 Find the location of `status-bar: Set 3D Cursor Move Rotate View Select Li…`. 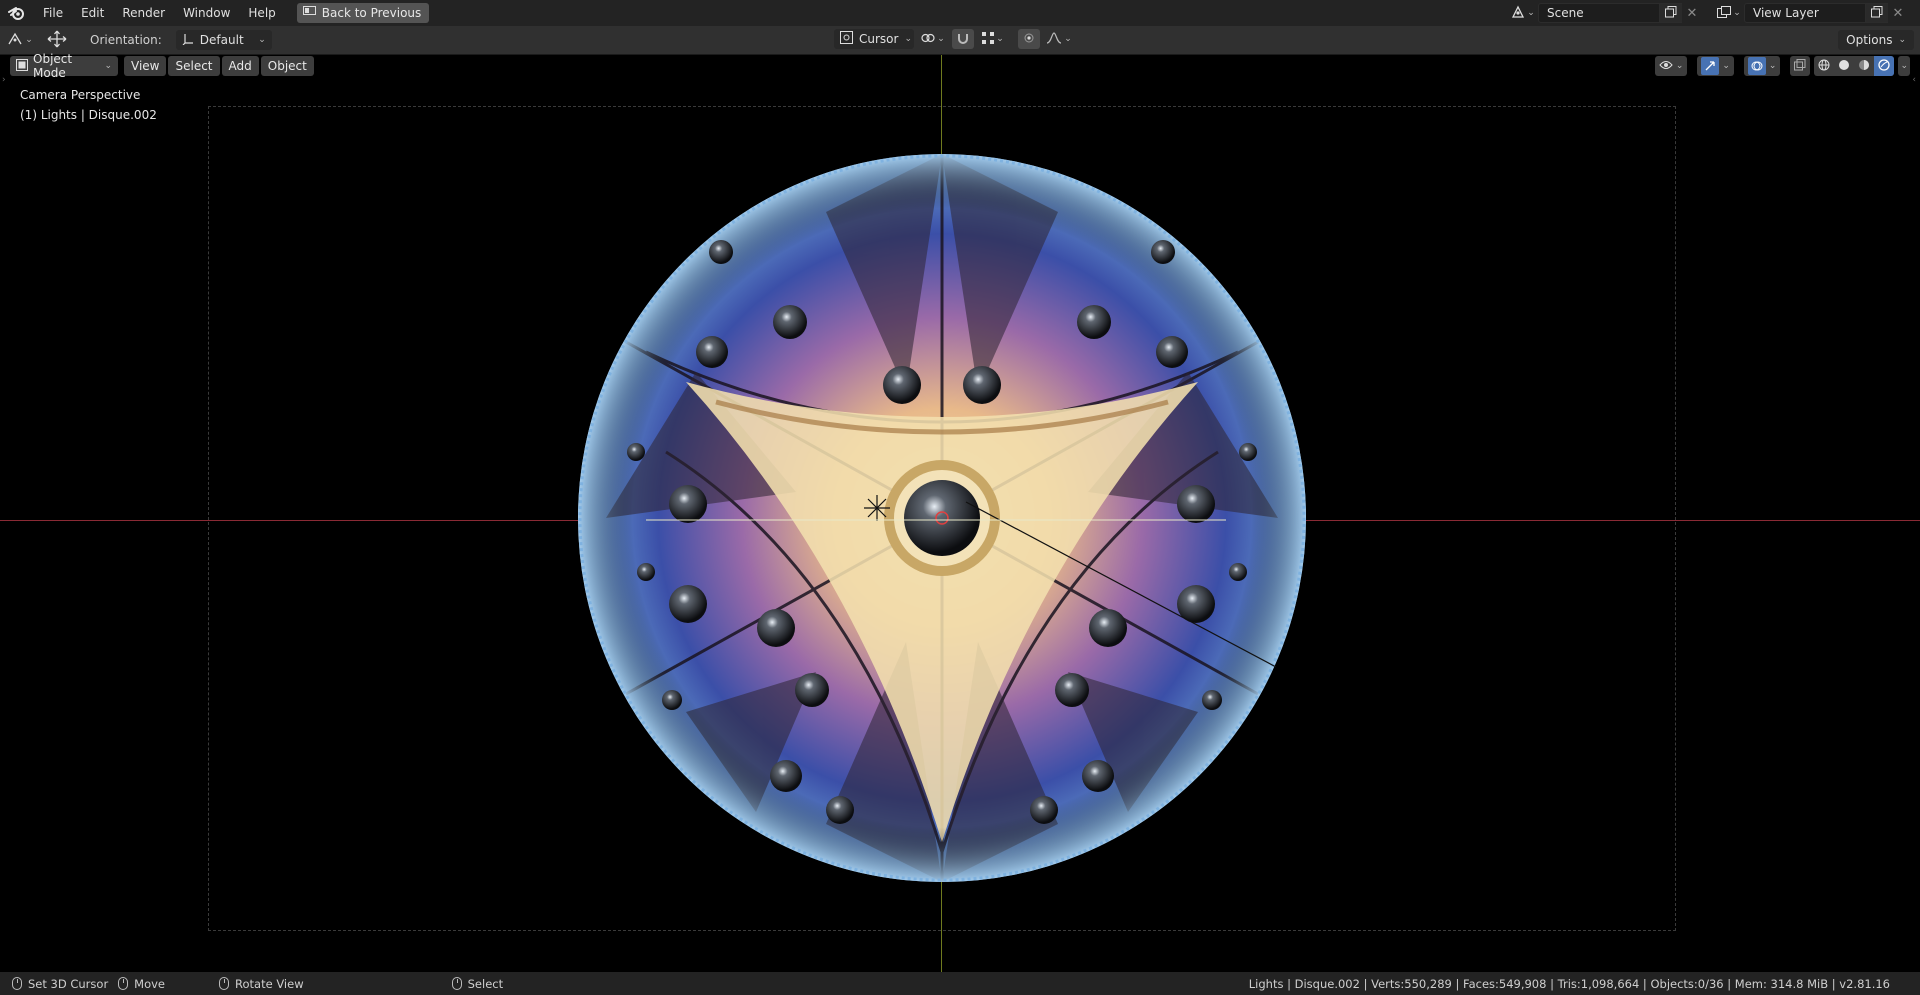

status-bar: Set 3D Cursor Move Rotate View Select Li… is located at coordinates (960, 983).